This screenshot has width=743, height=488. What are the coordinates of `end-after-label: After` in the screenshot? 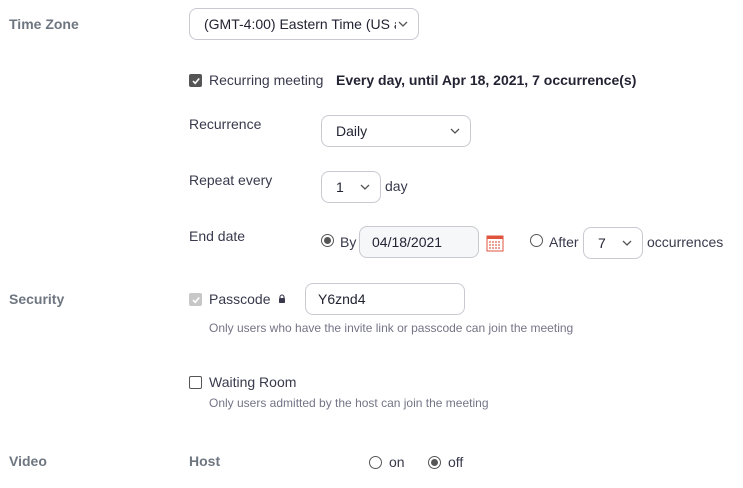 It's located at (564, 242).